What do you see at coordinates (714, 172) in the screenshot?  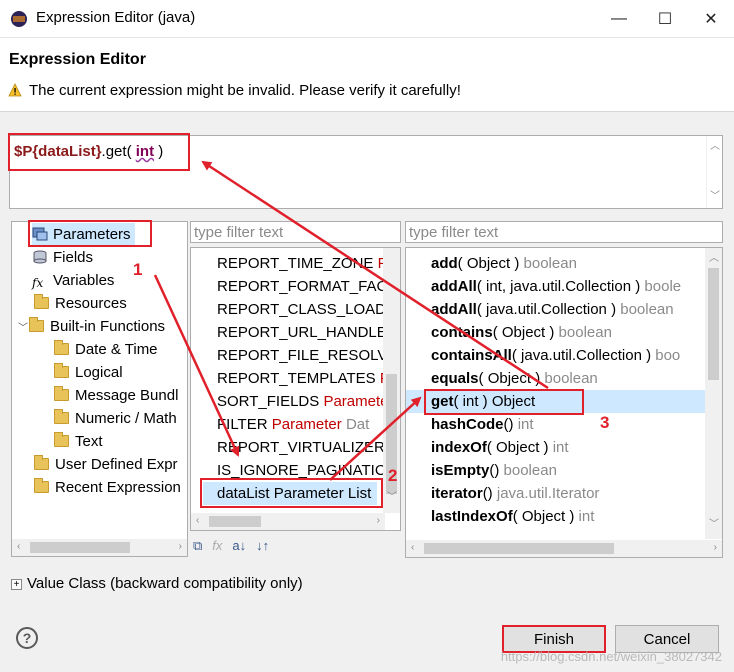 I see `editor-scrollbar: ︿ ﹀` at bounding box center [714, 172].